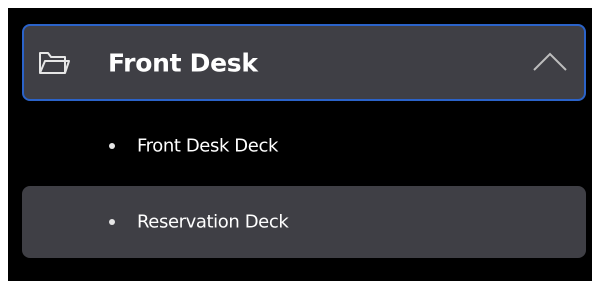  What do you see at coordinates (213, 222) in the screenshot?
I see `deck-label: Reservation Deck` at bounding box center [213, 222].